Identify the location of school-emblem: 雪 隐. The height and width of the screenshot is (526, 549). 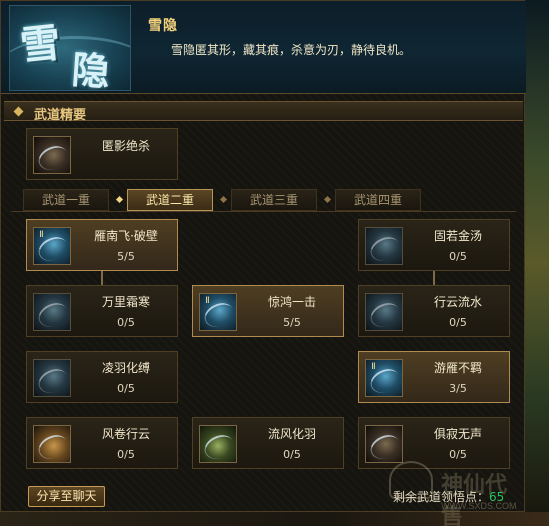
(70, 48).